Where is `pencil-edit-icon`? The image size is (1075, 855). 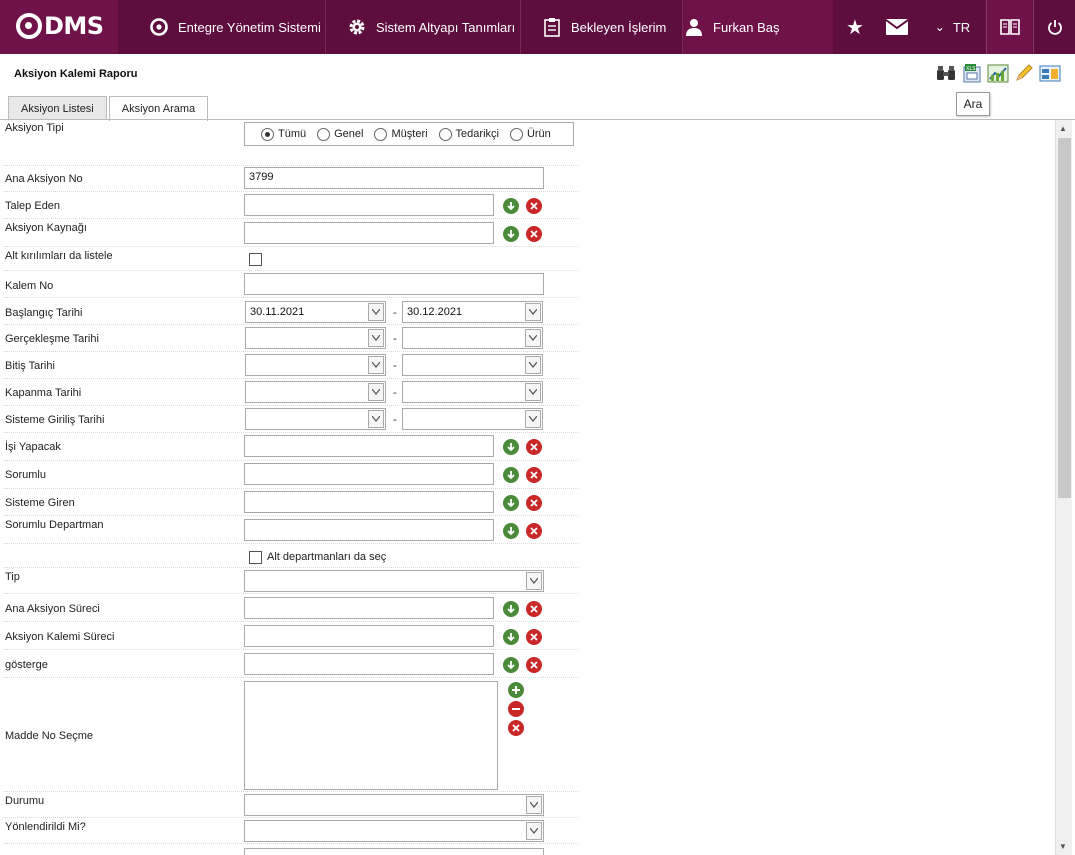
pencil-edit-icon is located at coordinates (1024, 73).